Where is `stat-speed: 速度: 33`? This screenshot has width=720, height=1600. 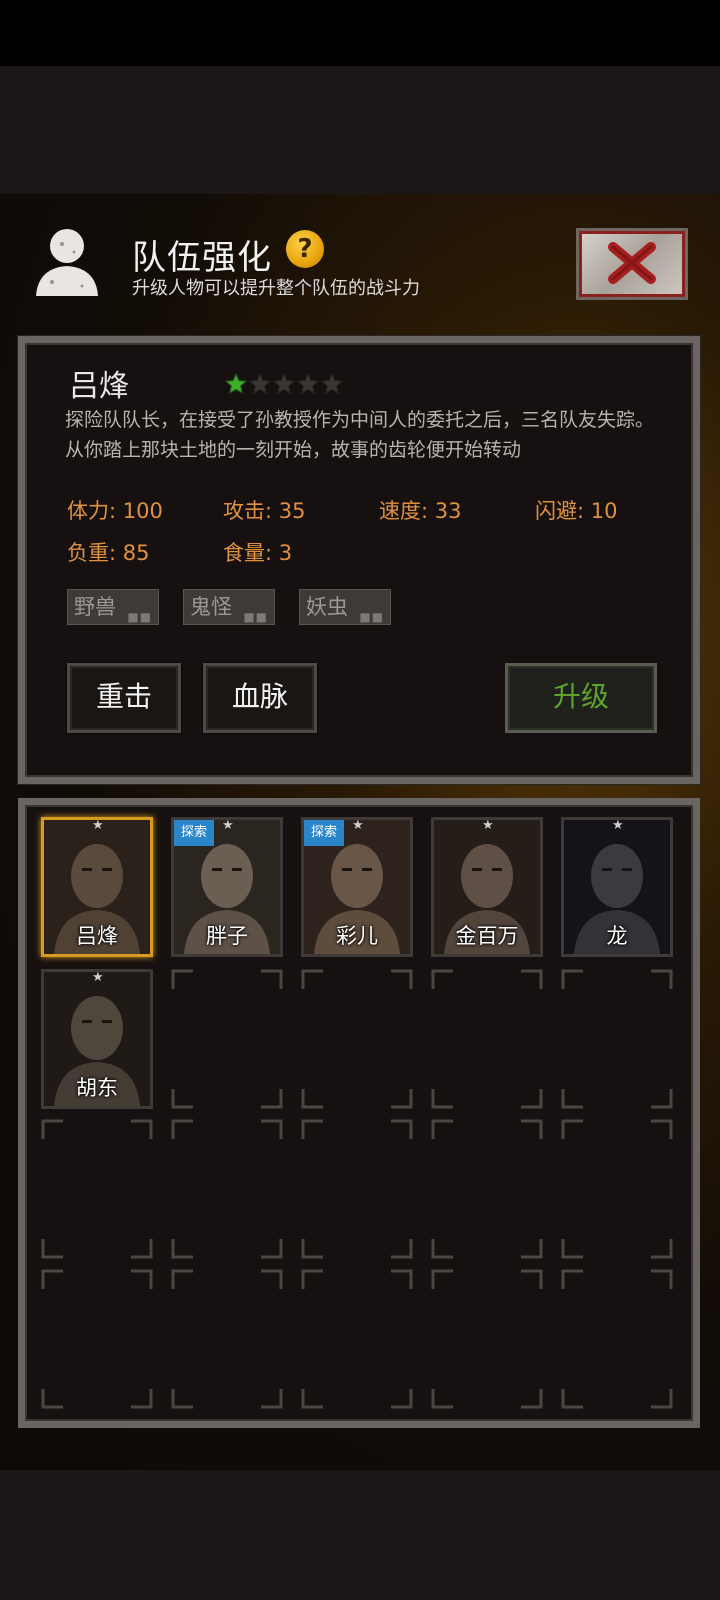 stat-speed: 速度: 33 is located at coordinates (420, 511).